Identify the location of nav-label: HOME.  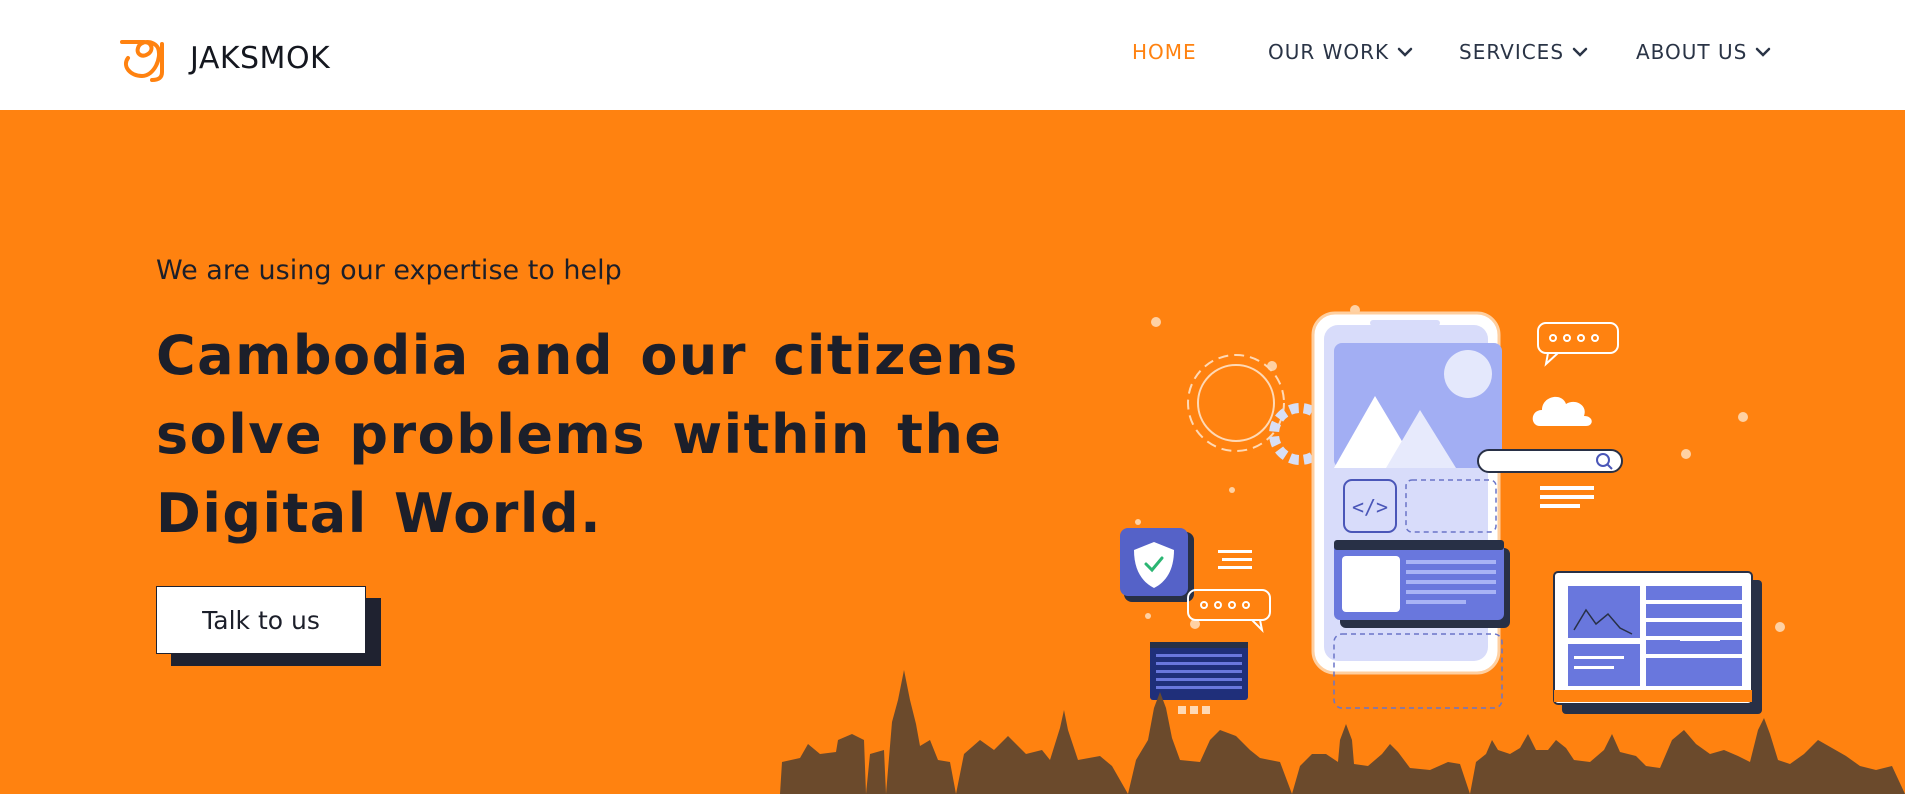
(1164, 52).